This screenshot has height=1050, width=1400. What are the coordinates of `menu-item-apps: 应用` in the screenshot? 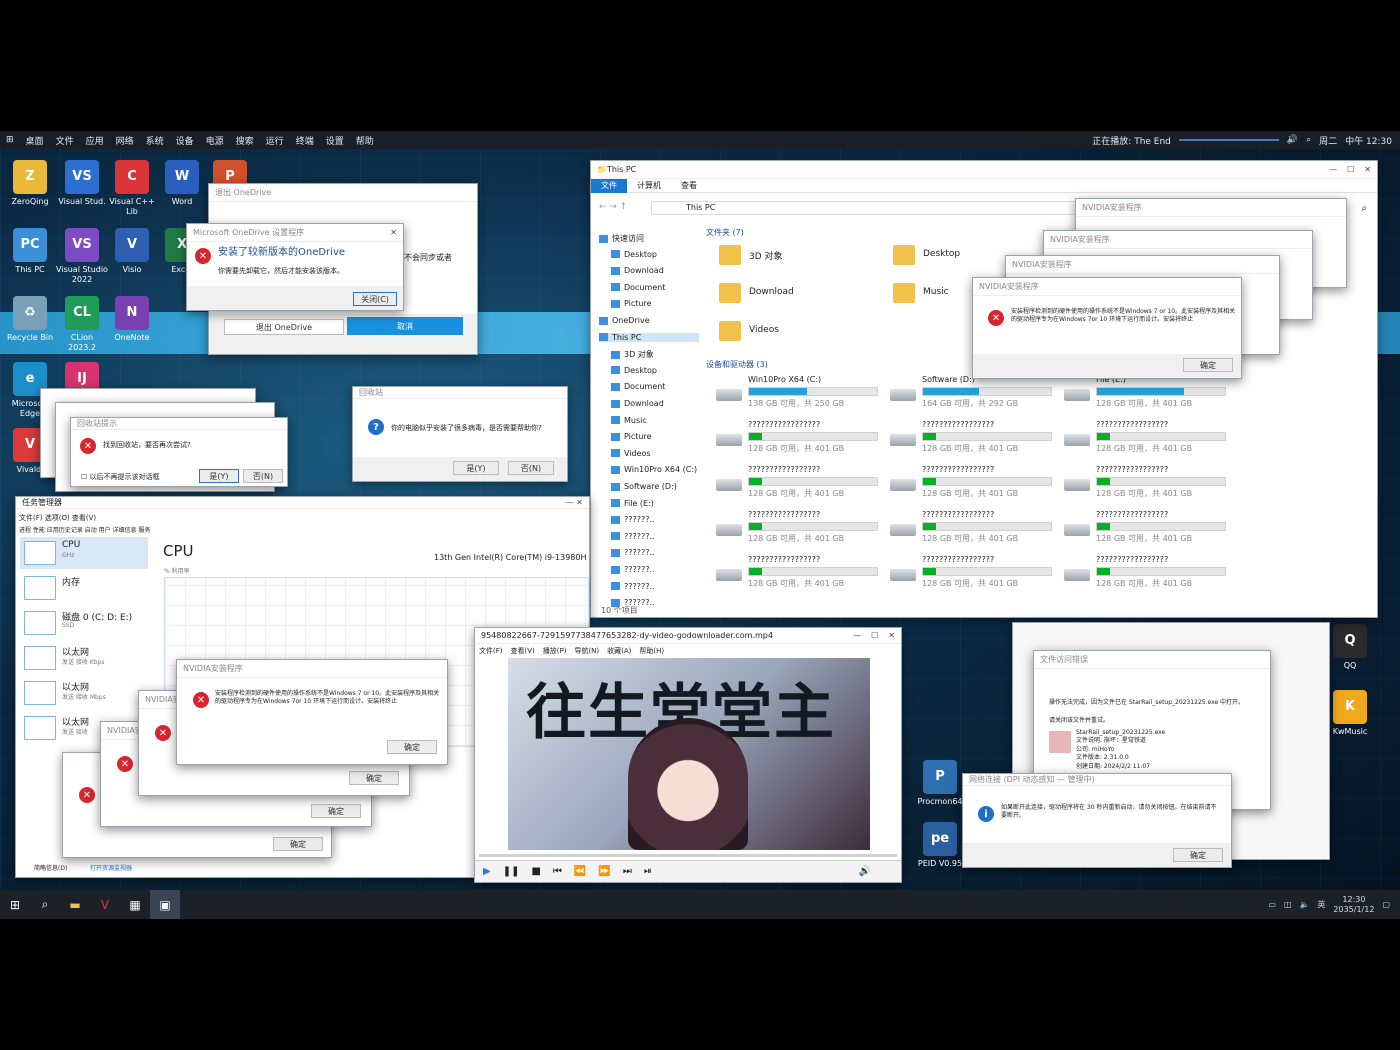 It's located at (95, 140).